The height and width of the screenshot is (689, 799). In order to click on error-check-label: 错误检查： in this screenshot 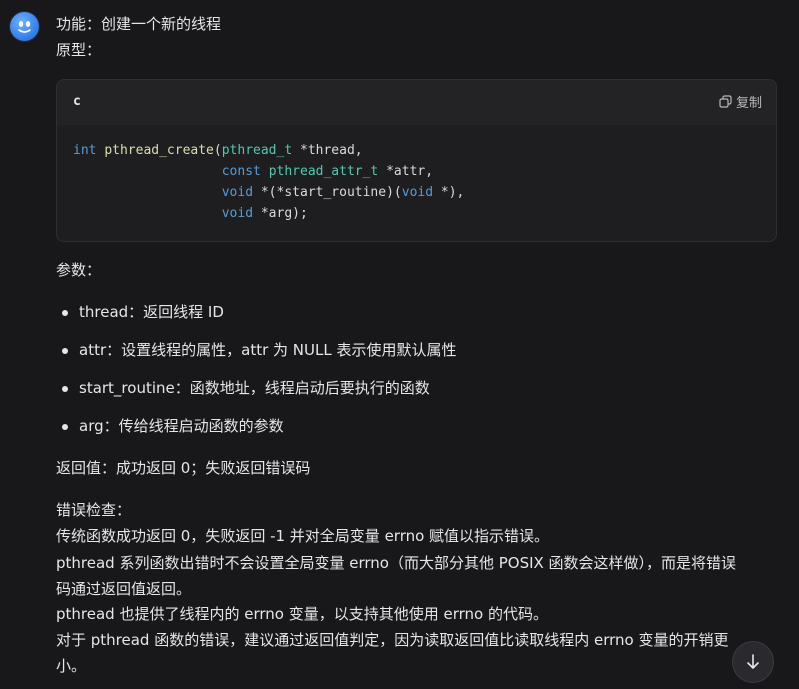, I will do `click(94, 510)`.